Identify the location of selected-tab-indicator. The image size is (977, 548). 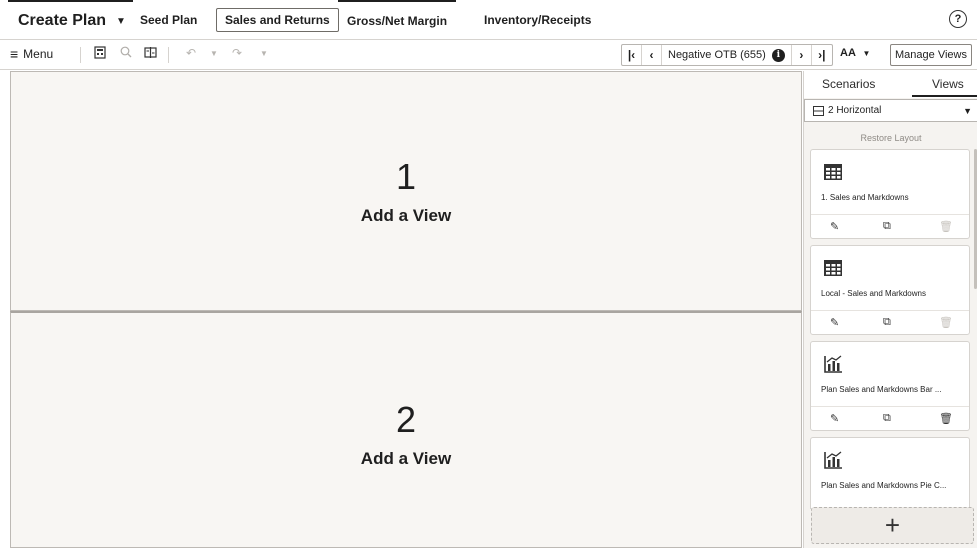
(944, 96).